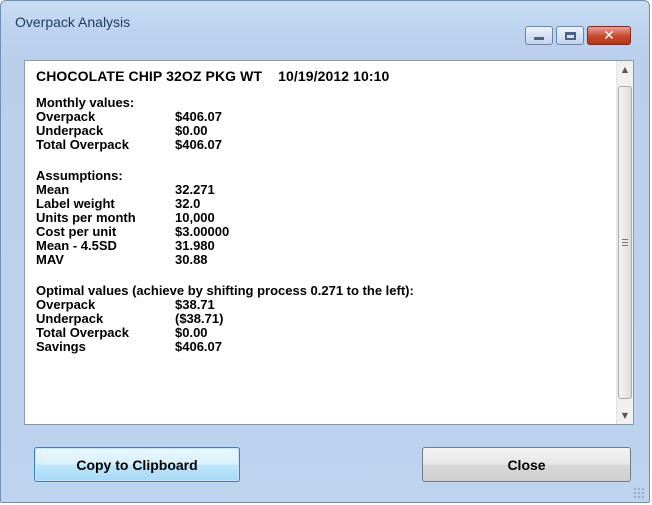 The height and width of the screenshot is (505, 652). I want to click on maximize-icon, so click(570, 35).